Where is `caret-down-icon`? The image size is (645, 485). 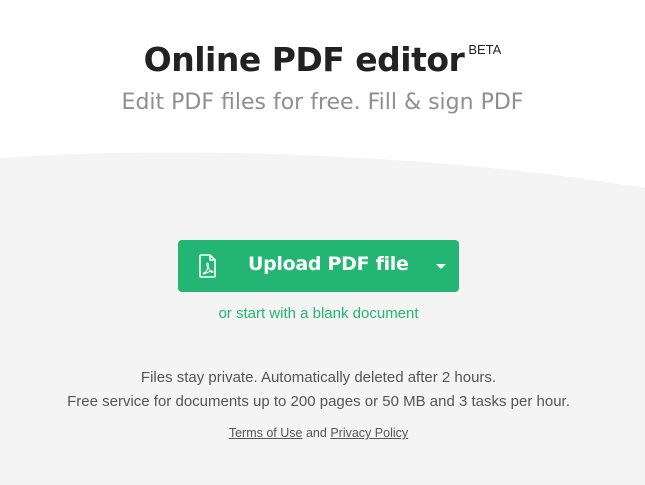
caret-down-icon is located at coordinates (441, 266).